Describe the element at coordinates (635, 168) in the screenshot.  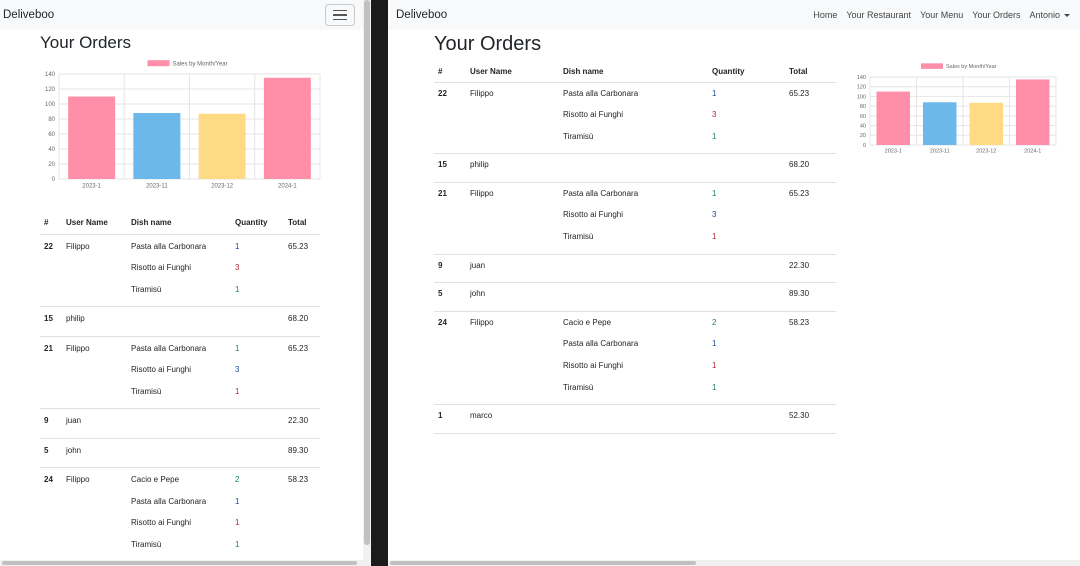
I see `table-row: 15 philip 68.20` at that location.